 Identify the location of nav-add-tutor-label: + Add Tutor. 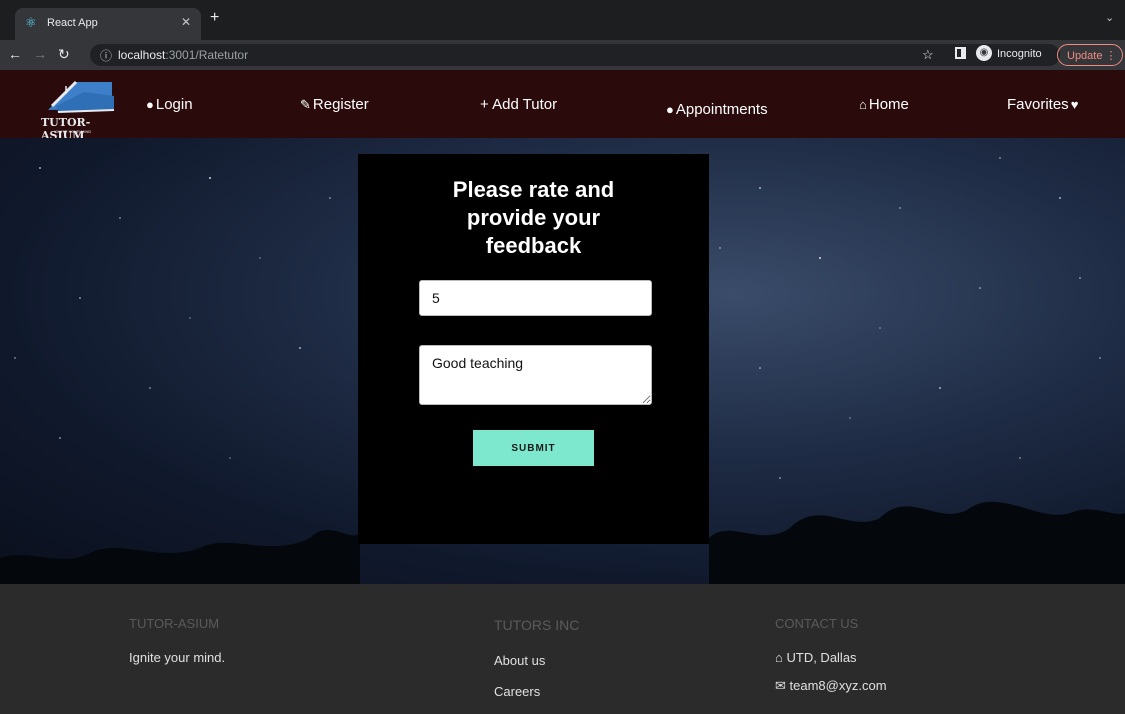
(519, 104).